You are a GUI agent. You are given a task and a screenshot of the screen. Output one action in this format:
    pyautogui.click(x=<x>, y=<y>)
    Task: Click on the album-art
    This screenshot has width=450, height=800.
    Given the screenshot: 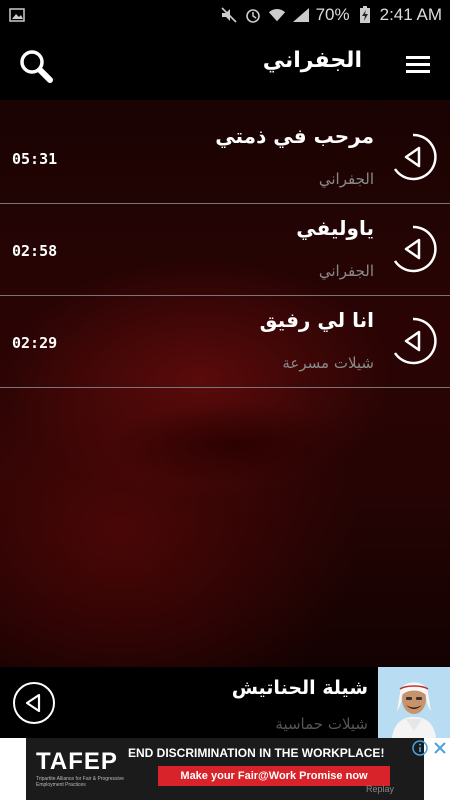 What is the action you would take?
    pyautogui.click(x=414, y=702)
    